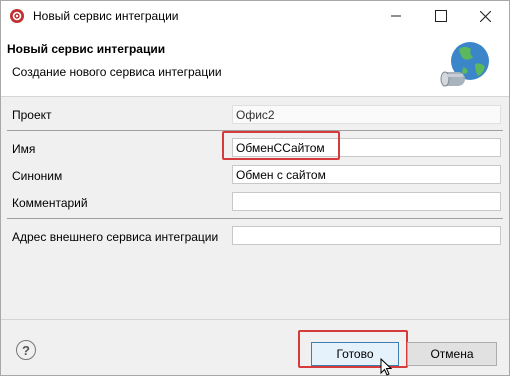 The image size is (510, 376). Describe the element at coordinates (17, 16) in the screenshot. I see `app-icon` at that location.